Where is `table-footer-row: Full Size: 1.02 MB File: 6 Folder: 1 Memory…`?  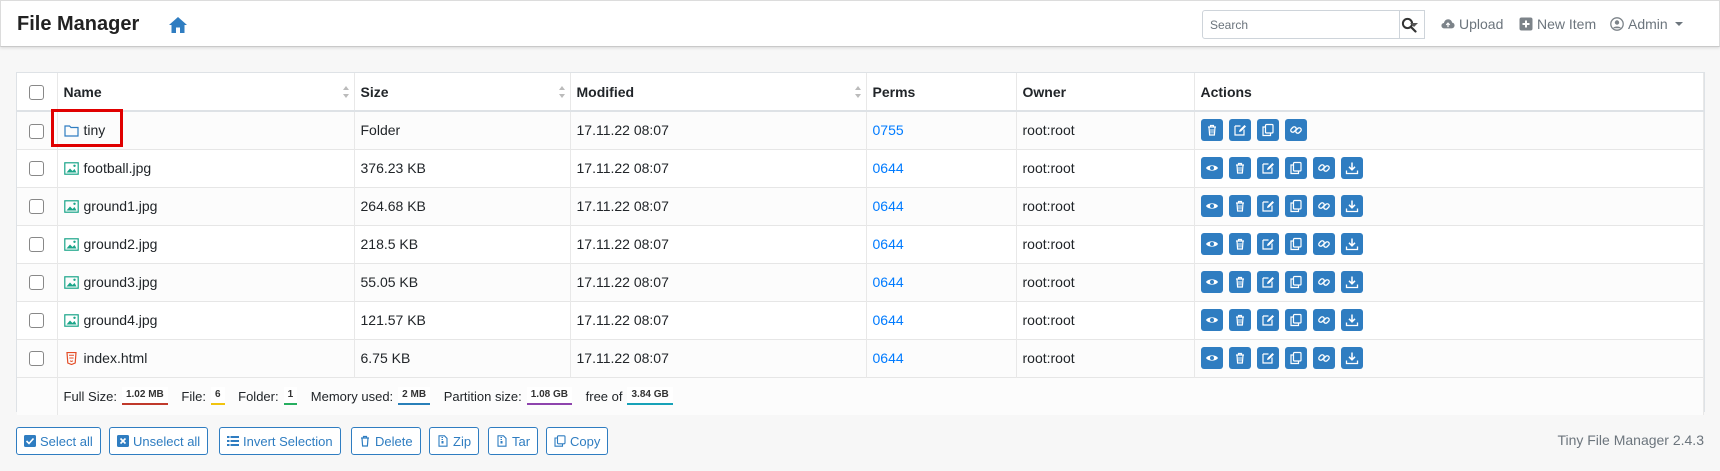 table-footer-row: Full Size: 1.02 MB File: 6 Folder: 1 Memory… is located at coordinates (860, 395).